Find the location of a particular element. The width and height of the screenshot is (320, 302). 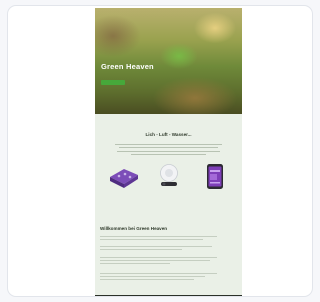

cookie-footer-bar is located at coordinates (168, 296).